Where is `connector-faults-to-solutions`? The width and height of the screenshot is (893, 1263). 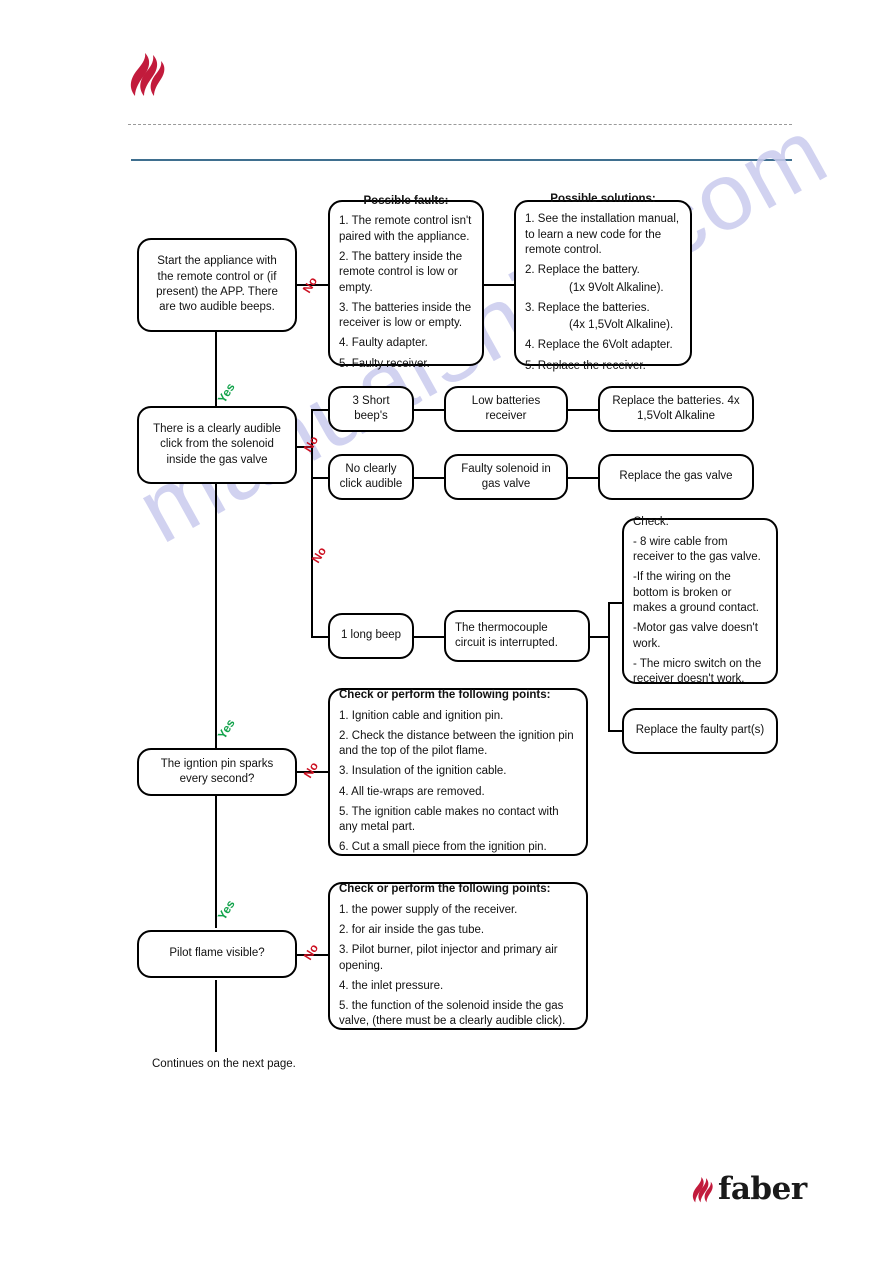 connector-faults-to-solutions is located at coordinates (499, 285).